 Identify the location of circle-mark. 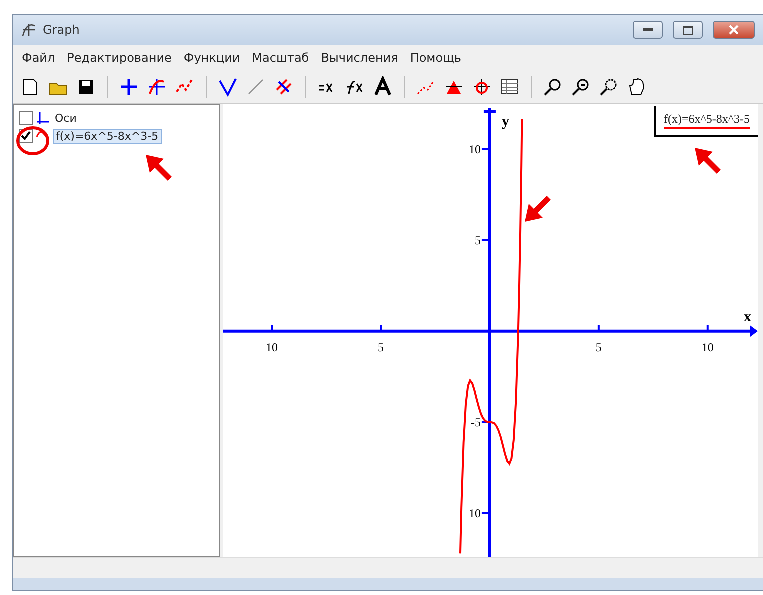
(33, 141).